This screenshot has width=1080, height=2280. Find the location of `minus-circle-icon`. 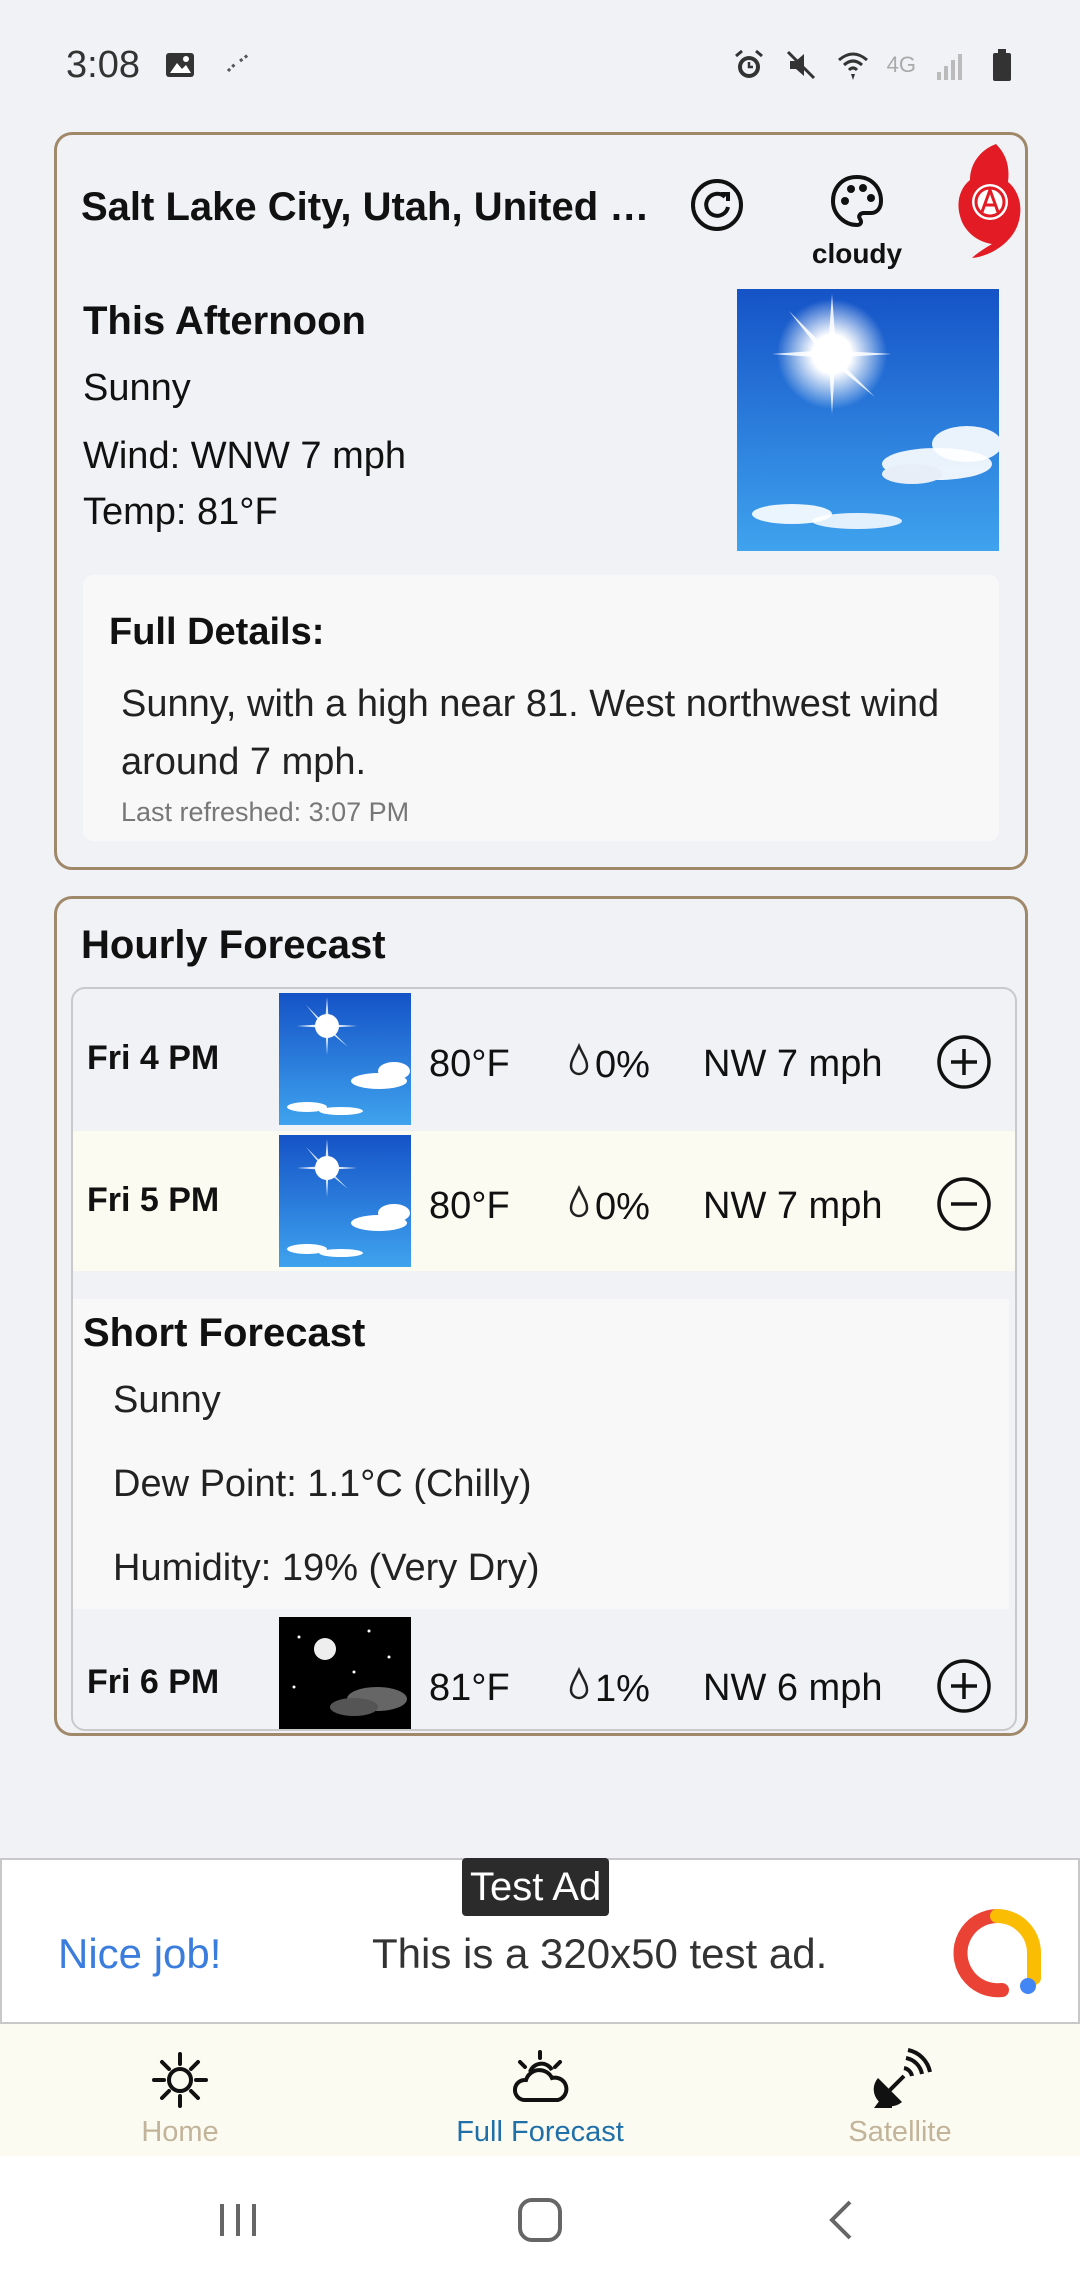

minus-circle-icon is located at coordinates (964, 1204).